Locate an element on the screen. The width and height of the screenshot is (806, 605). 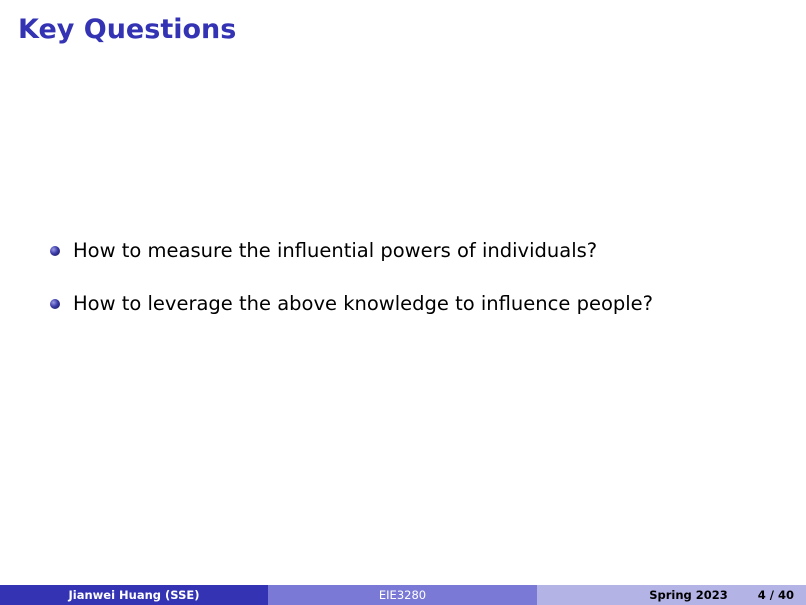
footer-course: EIE3280 is located at coordinates (402, 595).